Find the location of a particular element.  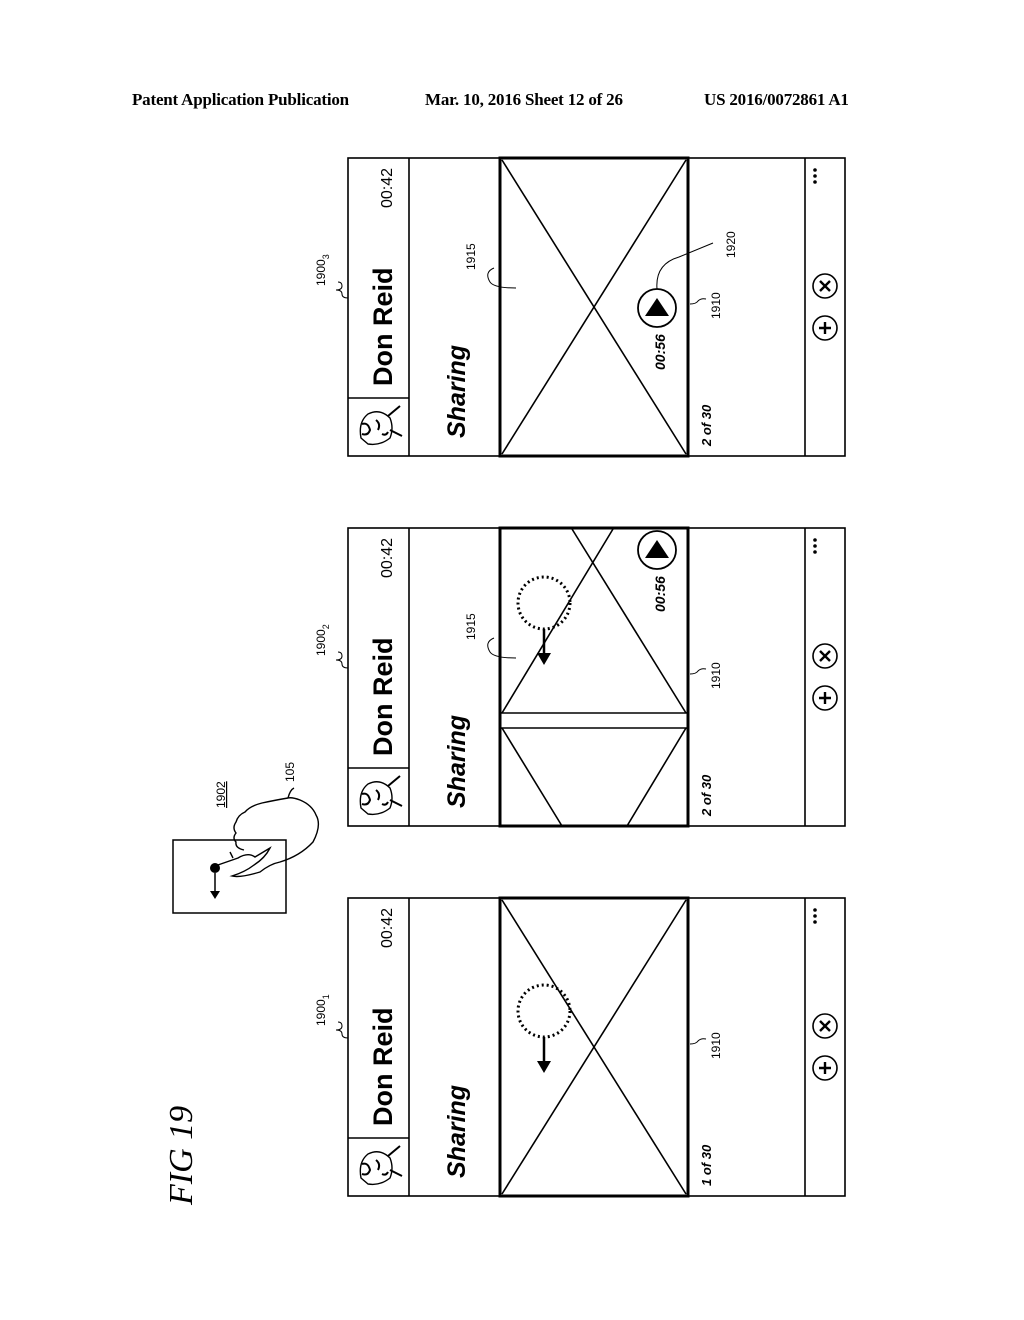

ref-105: 105 is located at coordinates (290, 772).